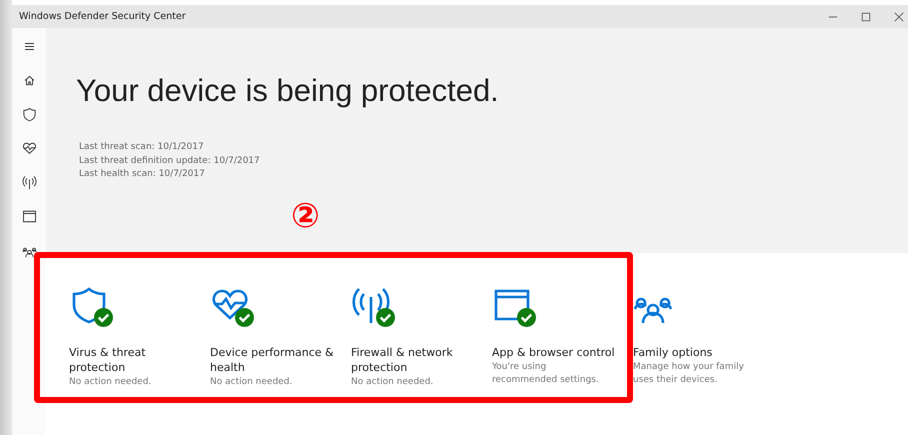 This screenshot has height=435, width=908. I want to click on feature-tile: Family options Manage how your family uses their devices., so click(703, 337).